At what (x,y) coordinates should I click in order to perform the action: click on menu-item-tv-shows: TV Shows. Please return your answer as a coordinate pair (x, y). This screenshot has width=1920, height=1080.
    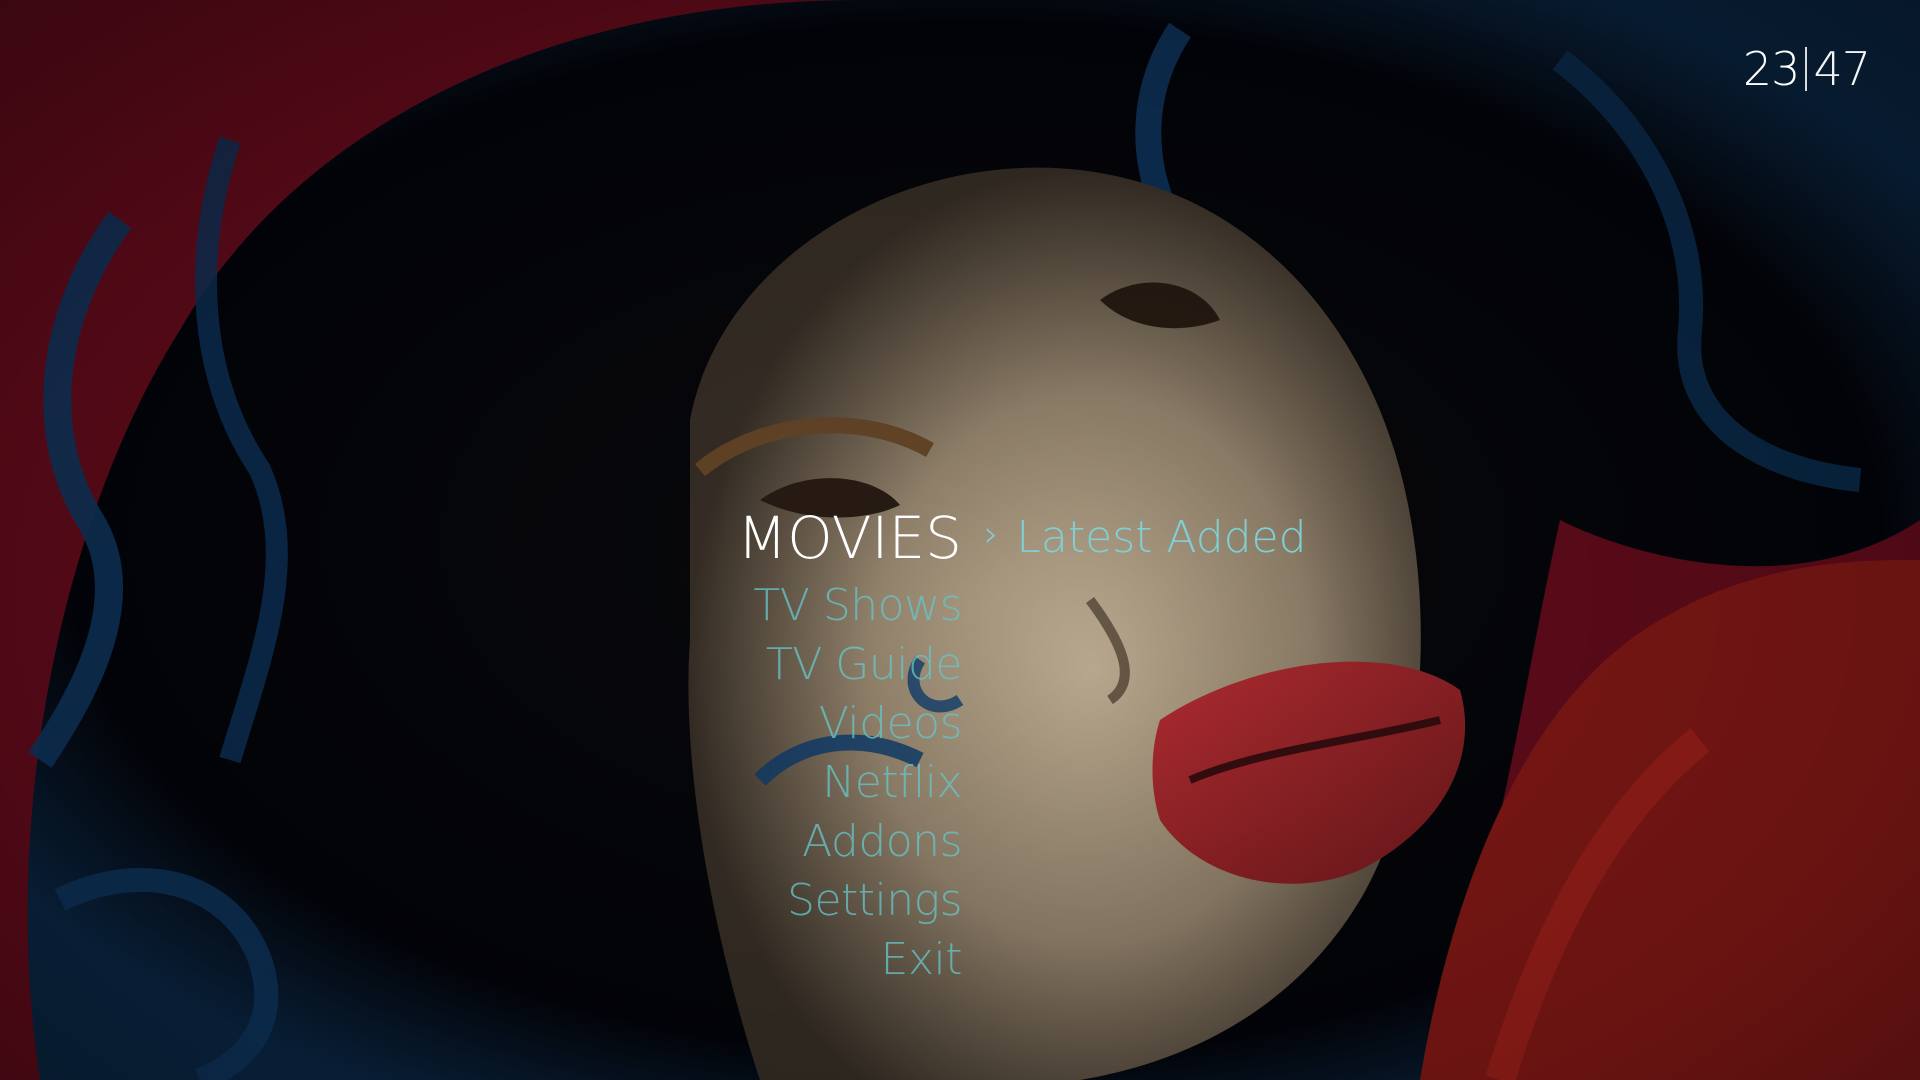
    Looking at the image, I should click on (857, 605).